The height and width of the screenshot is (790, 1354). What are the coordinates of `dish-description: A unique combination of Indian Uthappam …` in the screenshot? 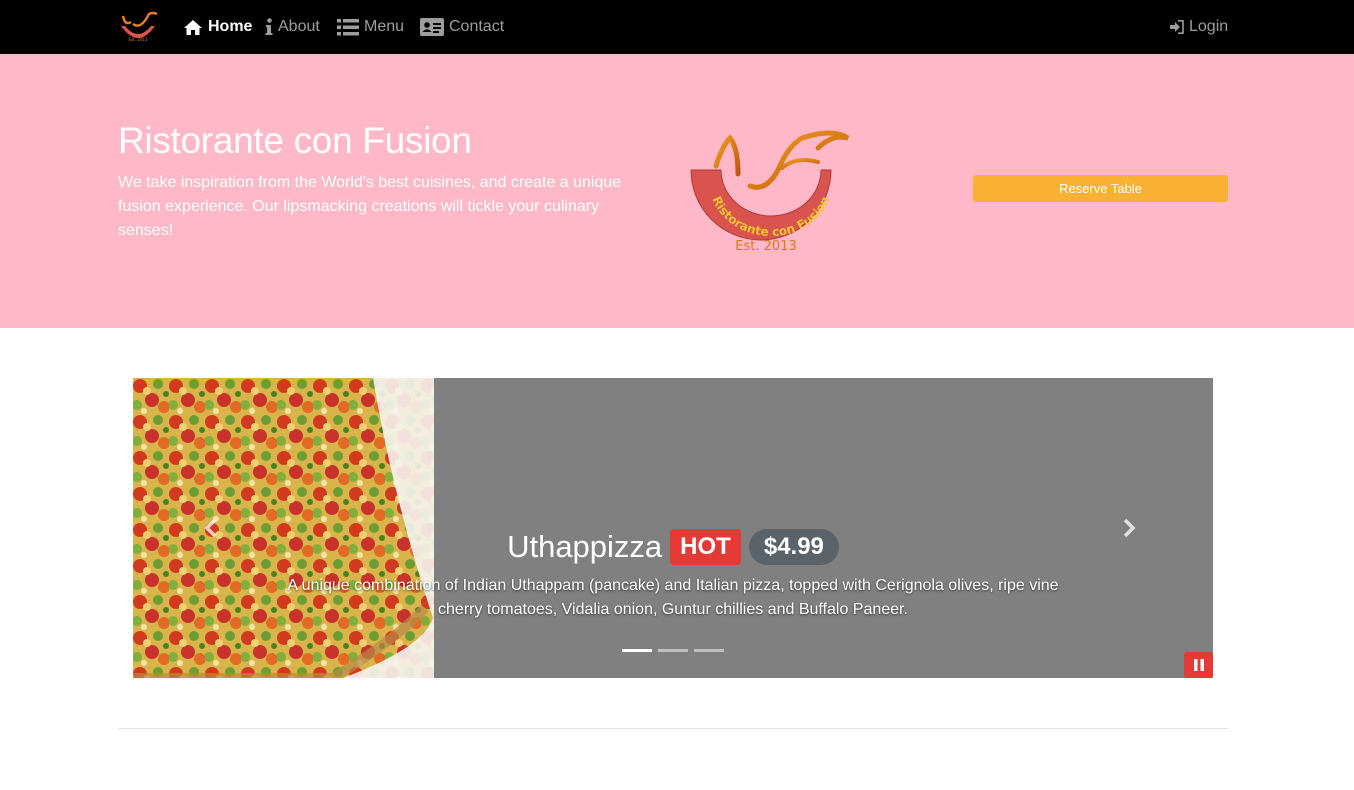 It's located at (673, 597).